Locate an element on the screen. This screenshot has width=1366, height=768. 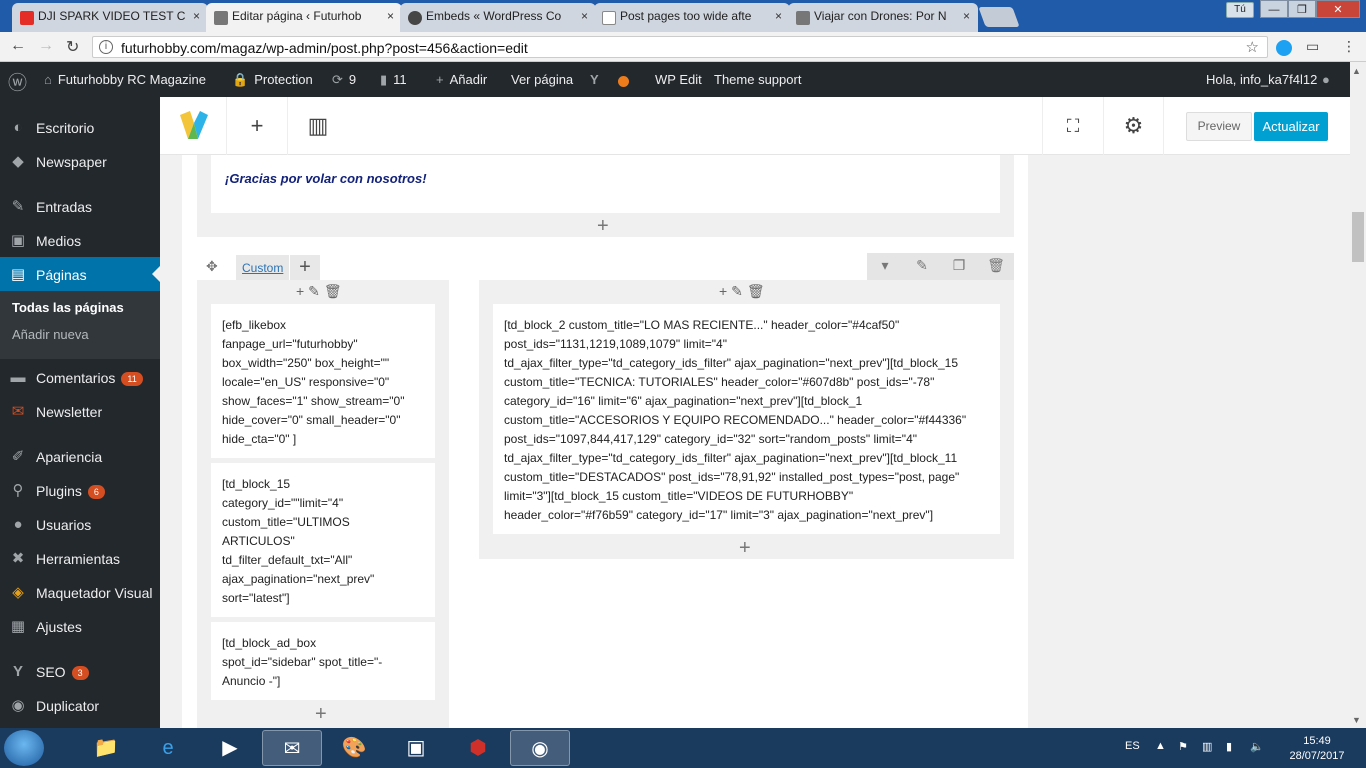
row-move-handle-icon: ✥ is located at coordinates (212, 266).